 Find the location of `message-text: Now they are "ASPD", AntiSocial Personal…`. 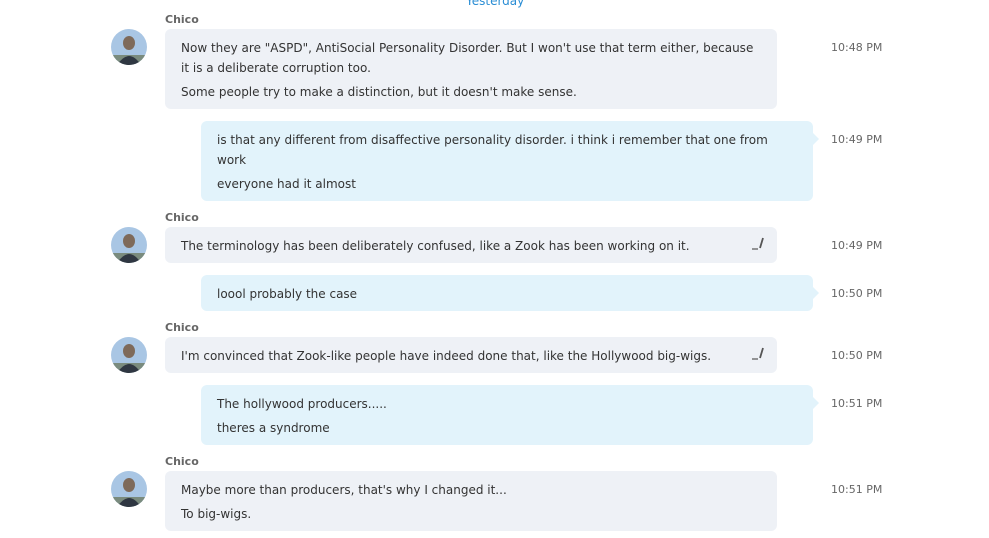

message-text: Now they are "ASPD", AntiSocial Personal… is located at coordinates (467, 48).